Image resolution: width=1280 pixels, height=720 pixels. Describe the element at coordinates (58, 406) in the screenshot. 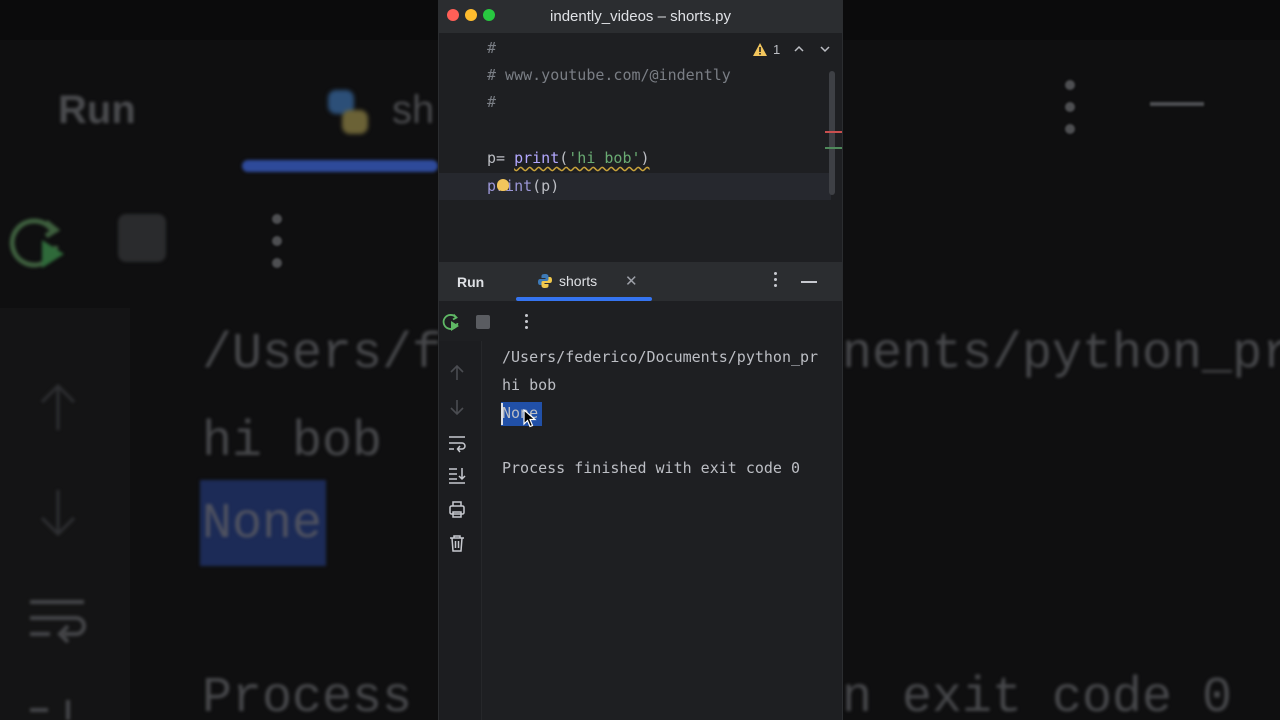

I see `background-up-arrow-icon` at that location.